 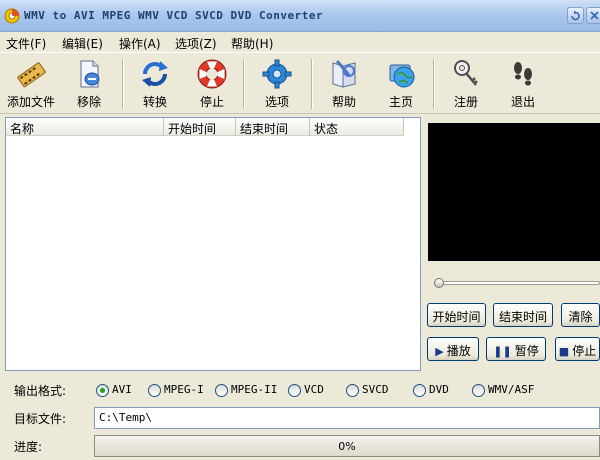 I want to click on progress-bar: 0%, so click(x=347, y=446).